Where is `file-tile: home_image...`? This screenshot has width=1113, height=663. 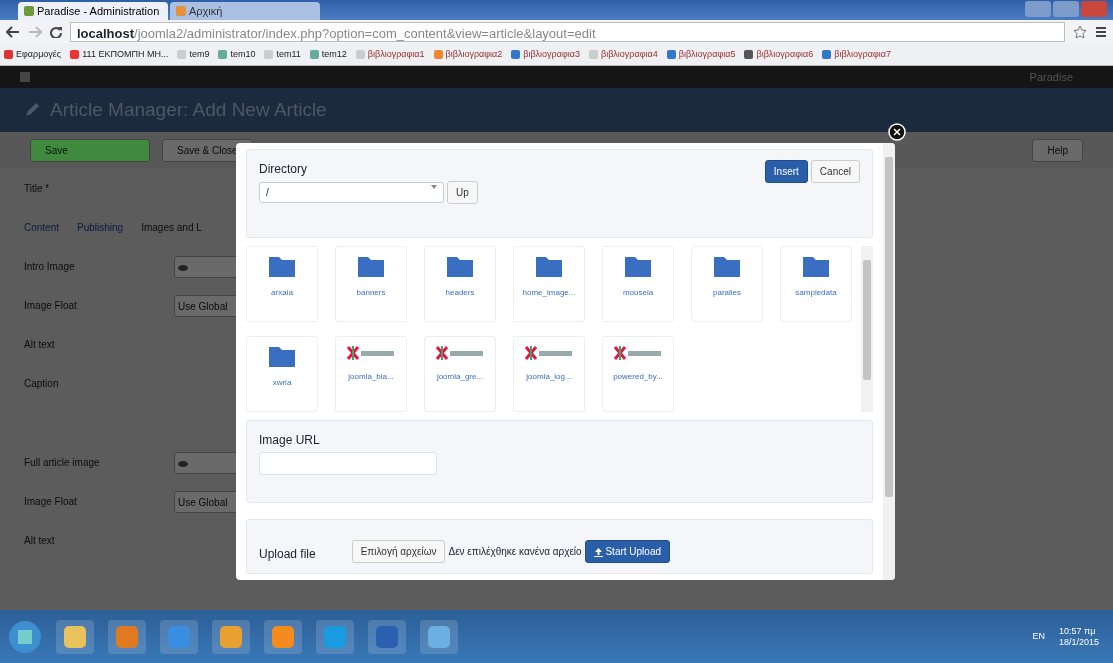
file-tile: home_image... is located at coordinates (549, 283).